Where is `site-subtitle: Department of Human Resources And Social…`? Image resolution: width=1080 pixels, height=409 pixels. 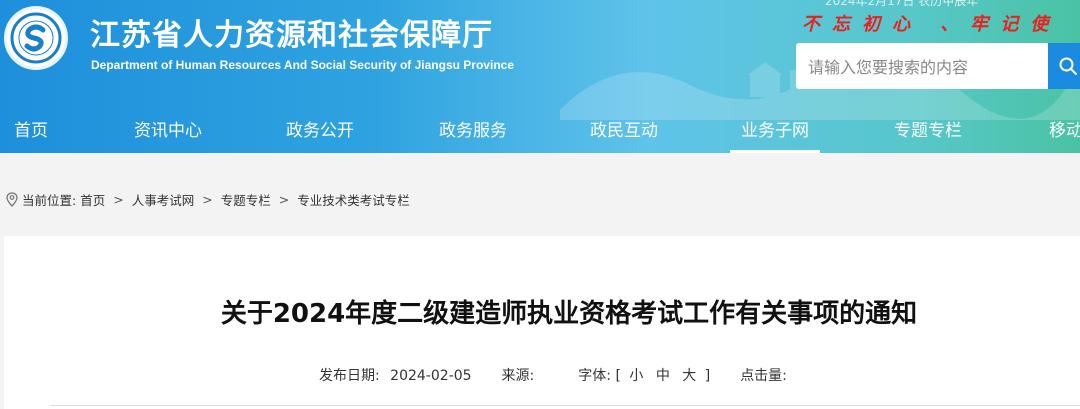
site-subtitle: Department of Human Resources And Social… is located at coordinates (302, 65).